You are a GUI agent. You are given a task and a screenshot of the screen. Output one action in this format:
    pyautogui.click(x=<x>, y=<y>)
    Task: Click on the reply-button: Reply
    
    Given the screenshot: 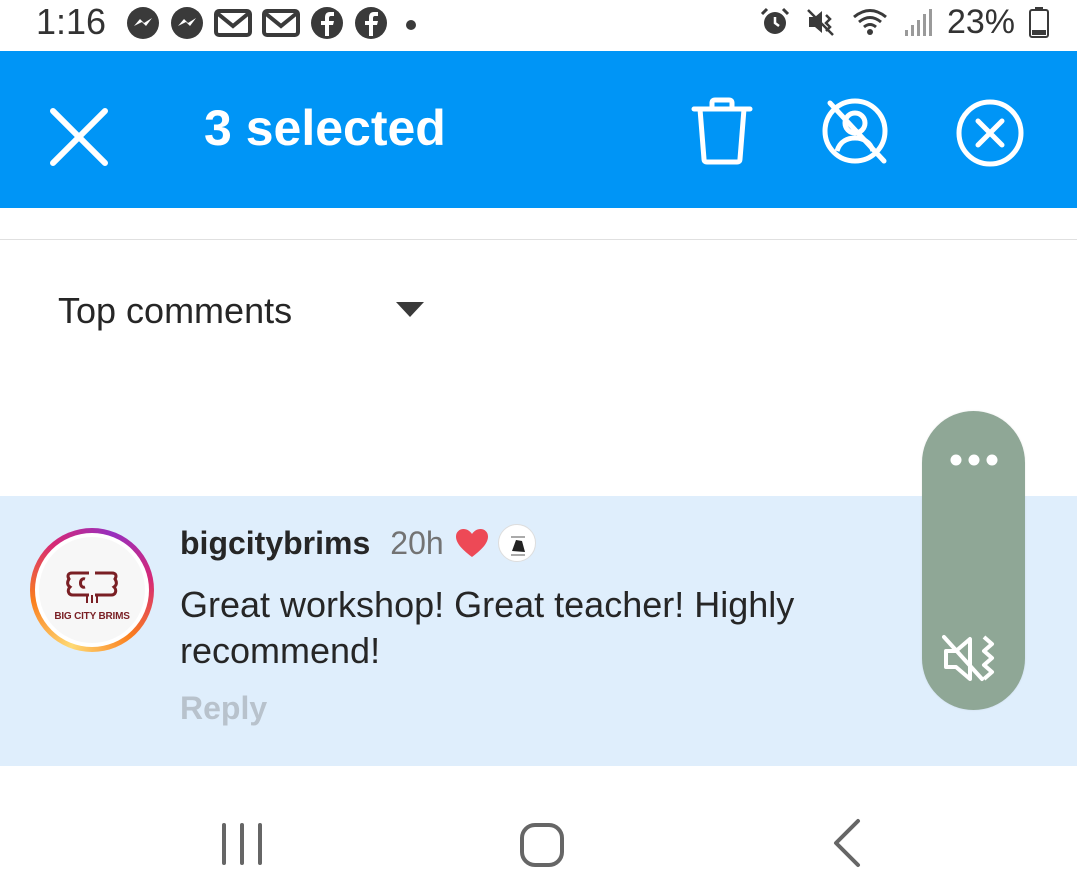 What is the action you would take?
    pyautogui.click(x=223, y=708)
    